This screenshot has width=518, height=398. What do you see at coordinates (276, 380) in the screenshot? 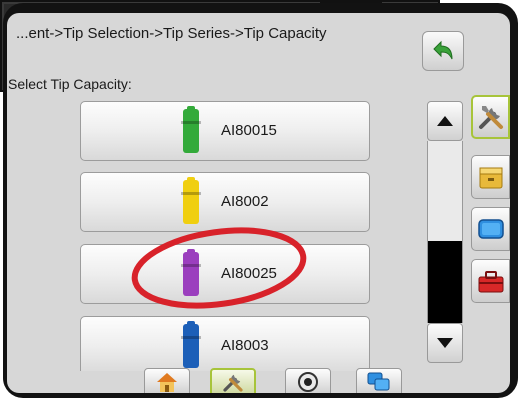
I see `bottom-nav-bar` at bounding box center [276, 380].